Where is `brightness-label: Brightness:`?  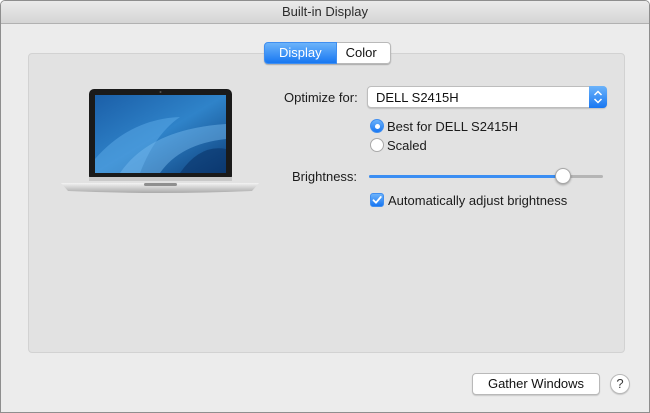 brightness-label: Brightness: is located at coordinates (325, 176).